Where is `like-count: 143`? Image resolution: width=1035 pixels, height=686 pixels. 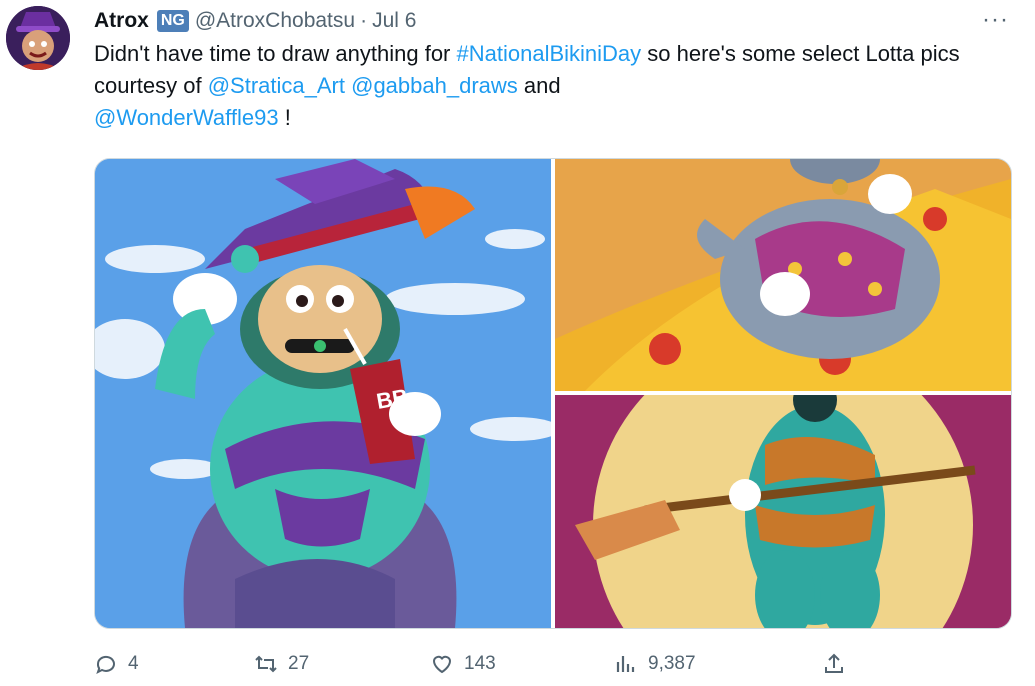 like-count: 143 is located at coordinates (480, 663).